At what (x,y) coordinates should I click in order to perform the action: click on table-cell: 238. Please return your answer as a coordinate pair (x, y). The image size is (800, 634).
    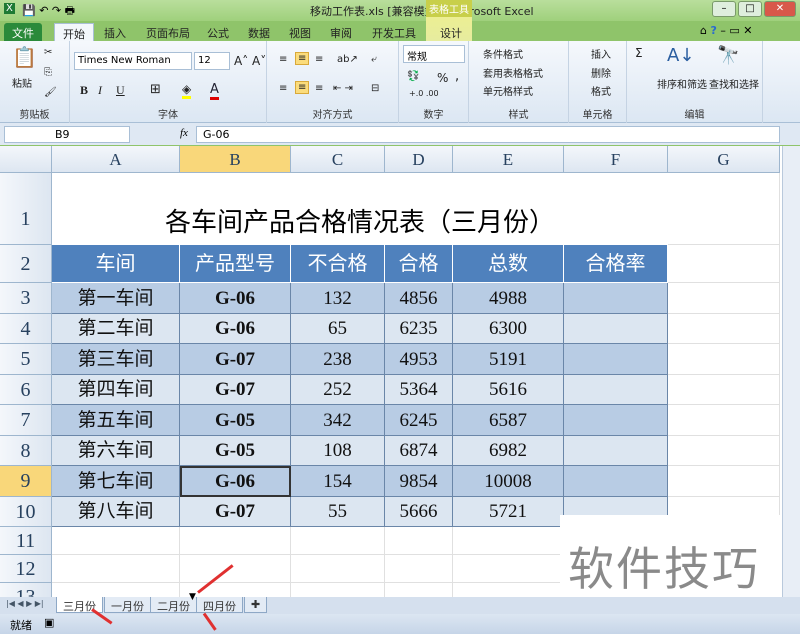
    Looking at the image, I should click on (338, 359).